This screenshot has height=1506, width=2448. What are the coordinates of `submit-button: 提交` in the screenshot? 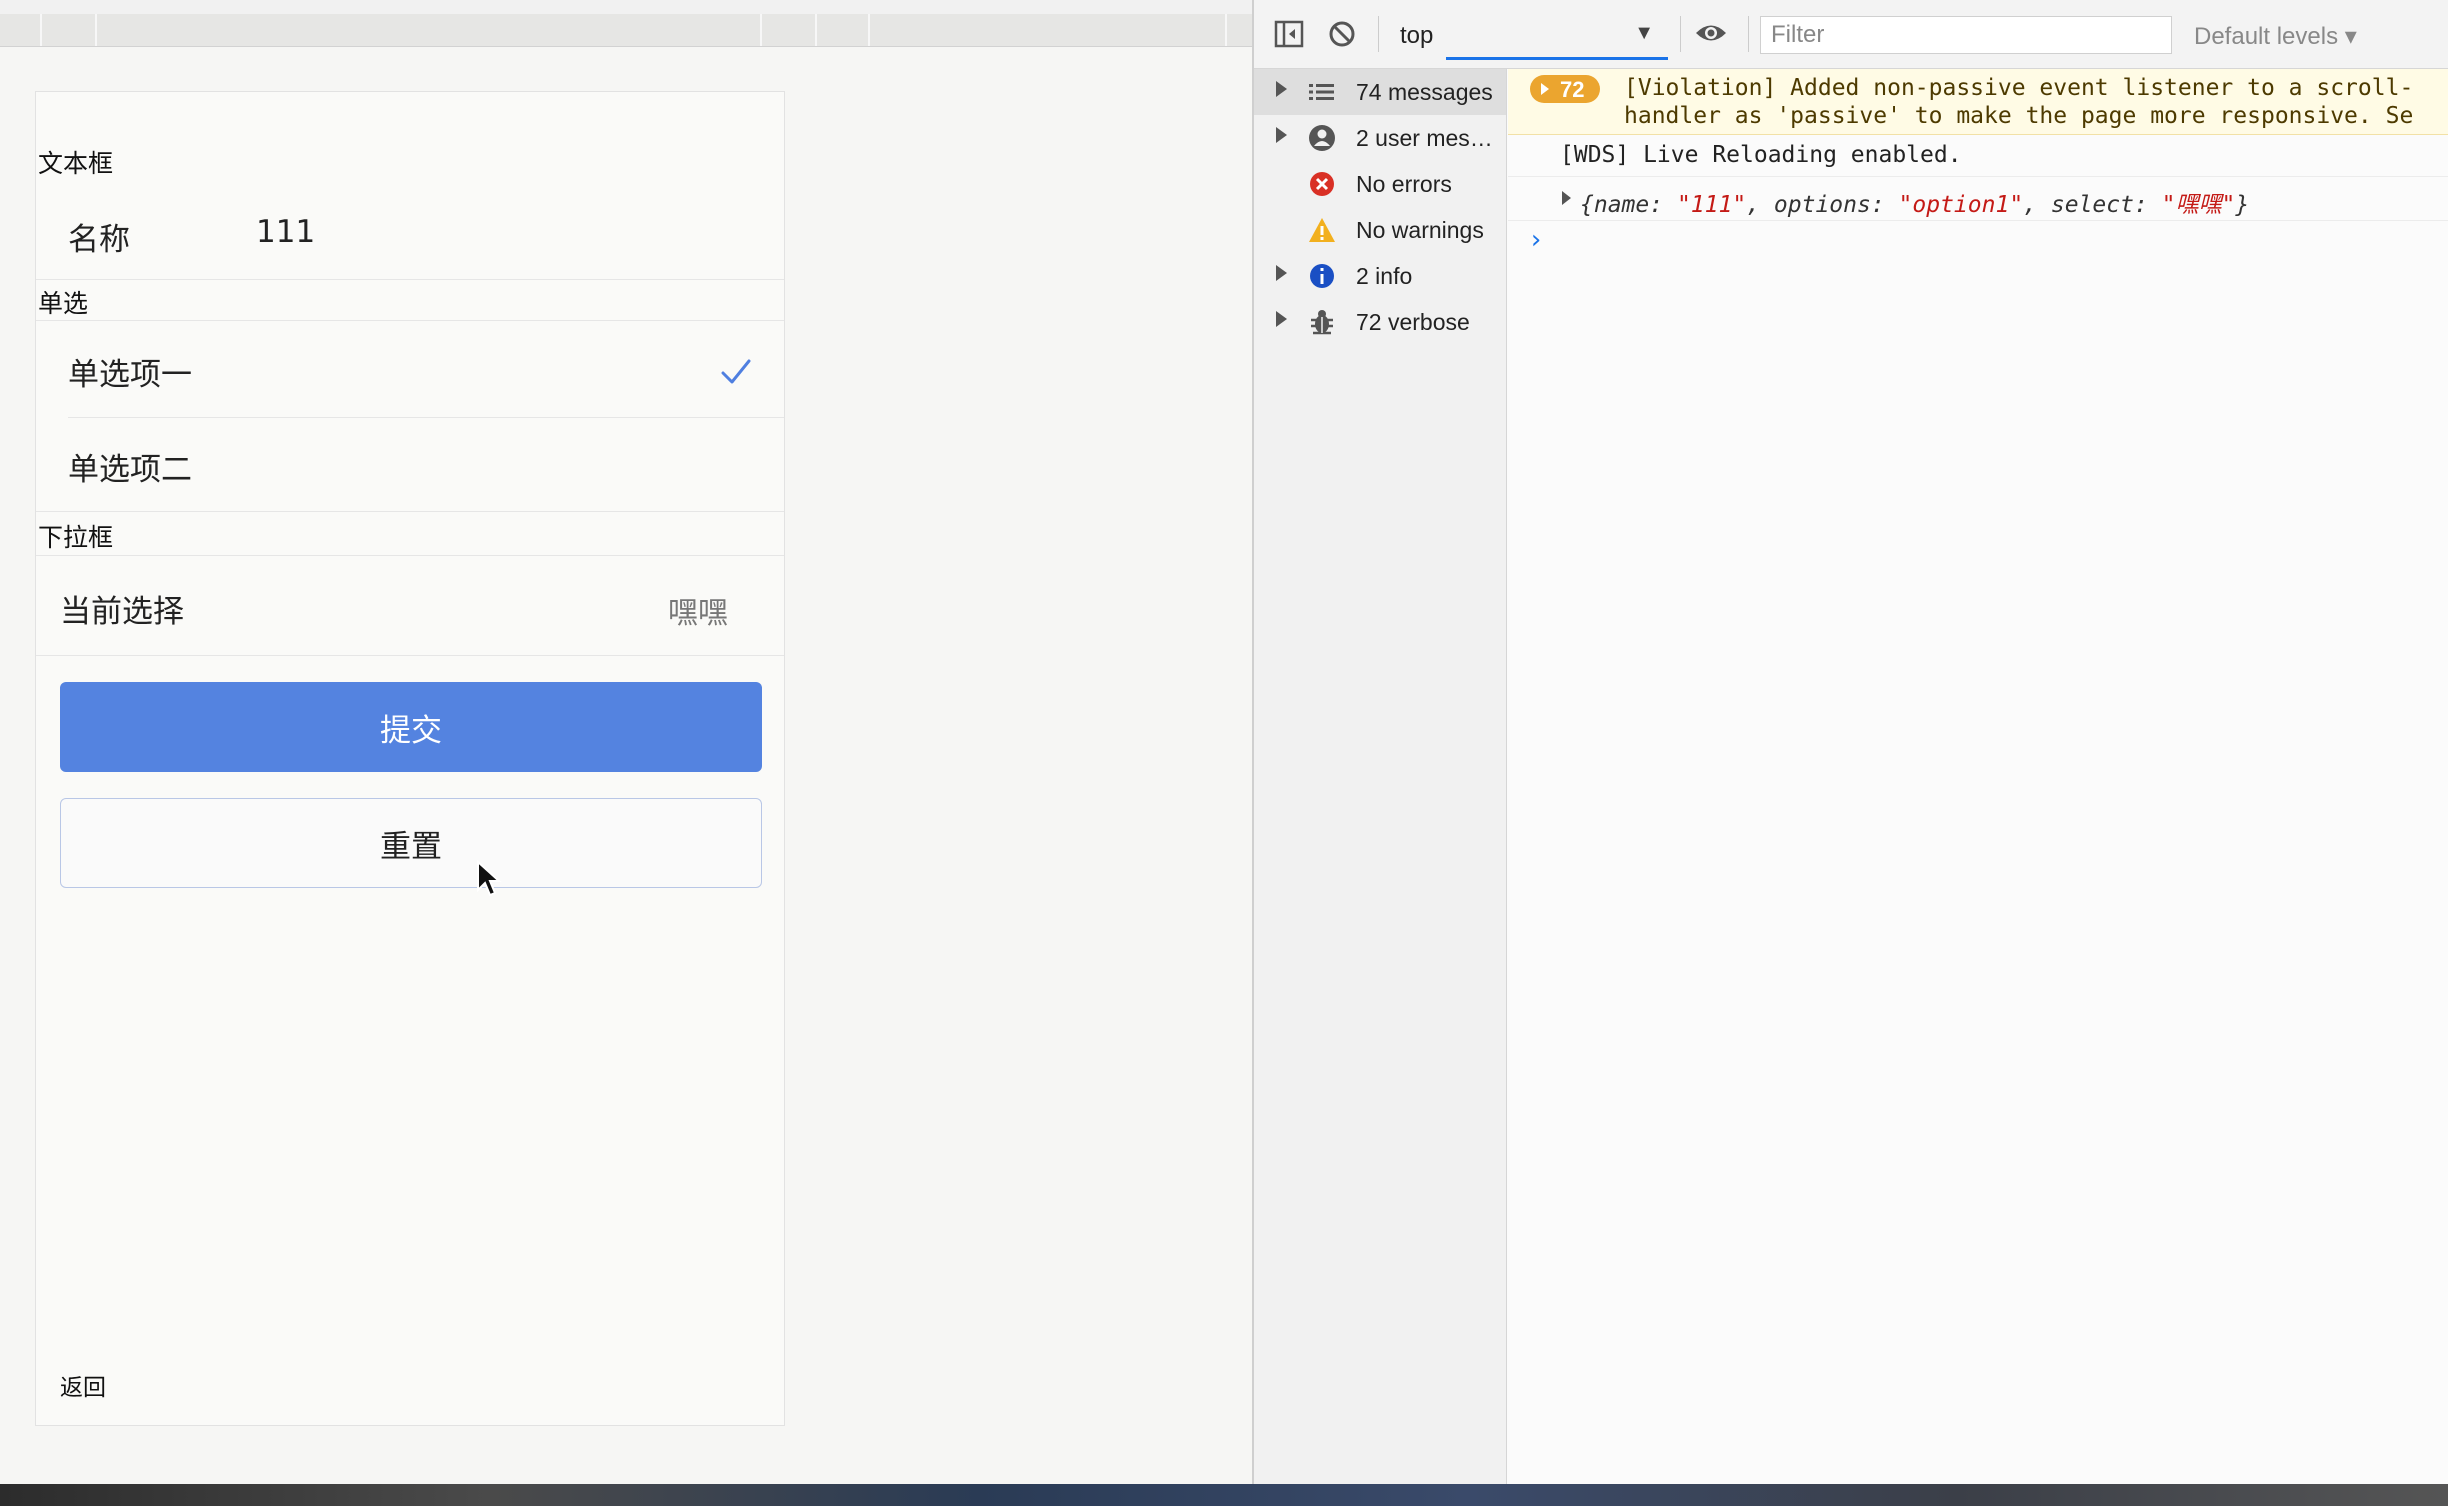 It's located at (411, 727).